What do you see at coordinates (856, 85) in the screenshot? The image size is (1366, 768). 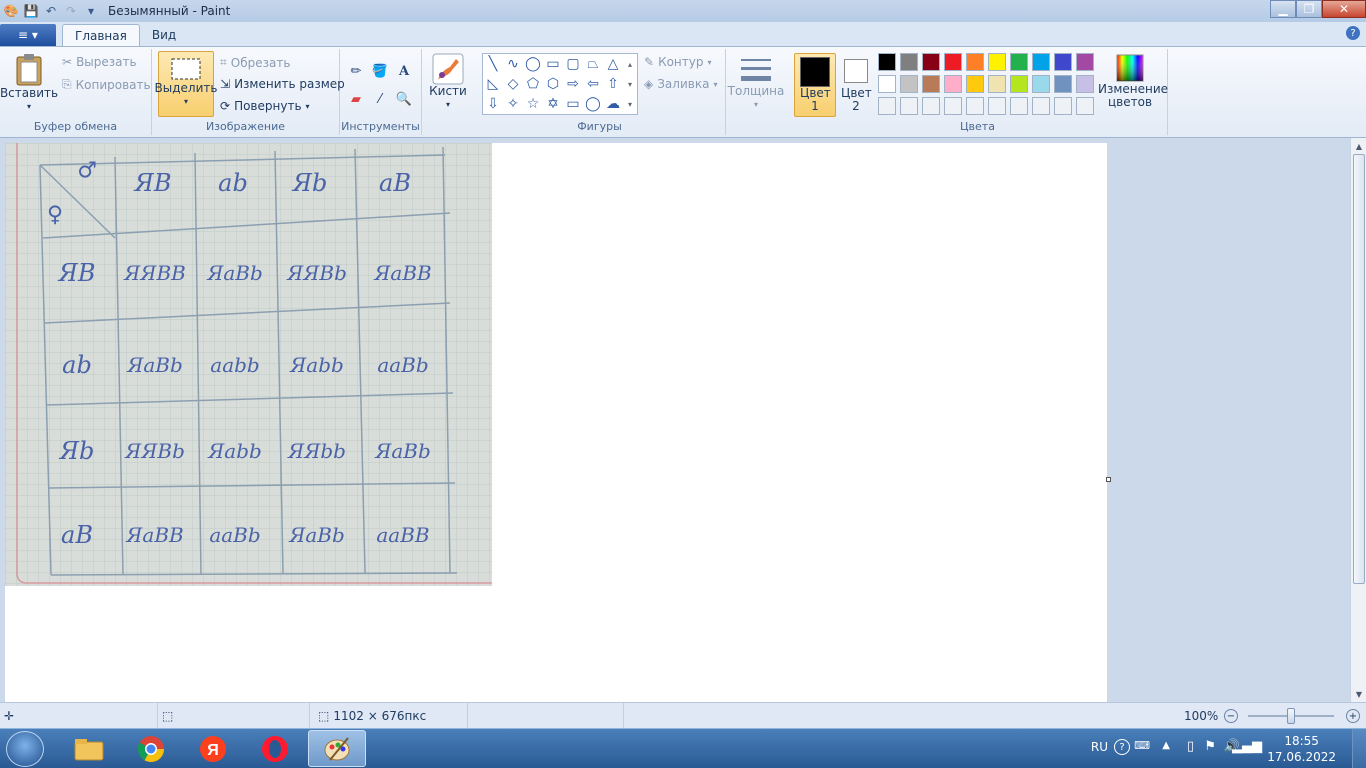 I see `color2-button: Цвет 2` at bounding box center [856, 85].